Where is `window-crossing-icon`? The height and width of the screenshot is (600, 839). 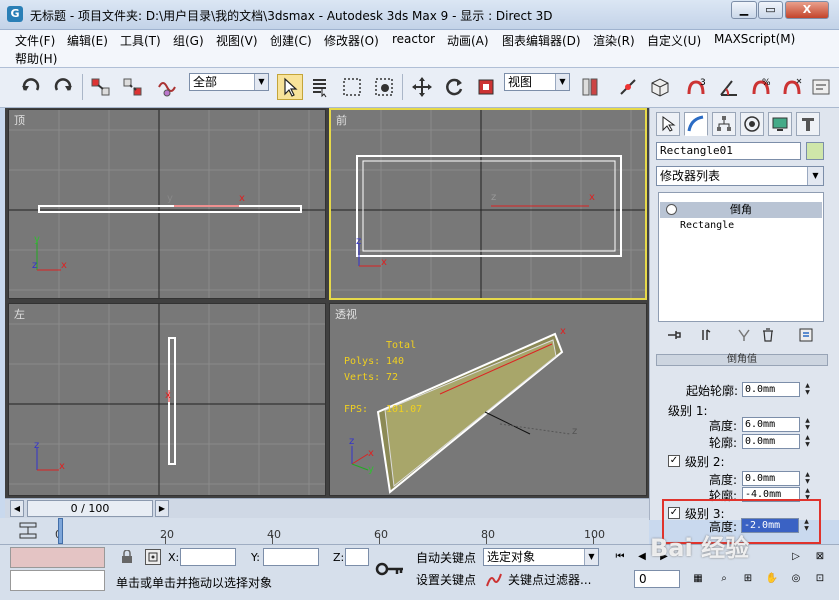
window-crossing-icon is located at coordinates (384, 87).